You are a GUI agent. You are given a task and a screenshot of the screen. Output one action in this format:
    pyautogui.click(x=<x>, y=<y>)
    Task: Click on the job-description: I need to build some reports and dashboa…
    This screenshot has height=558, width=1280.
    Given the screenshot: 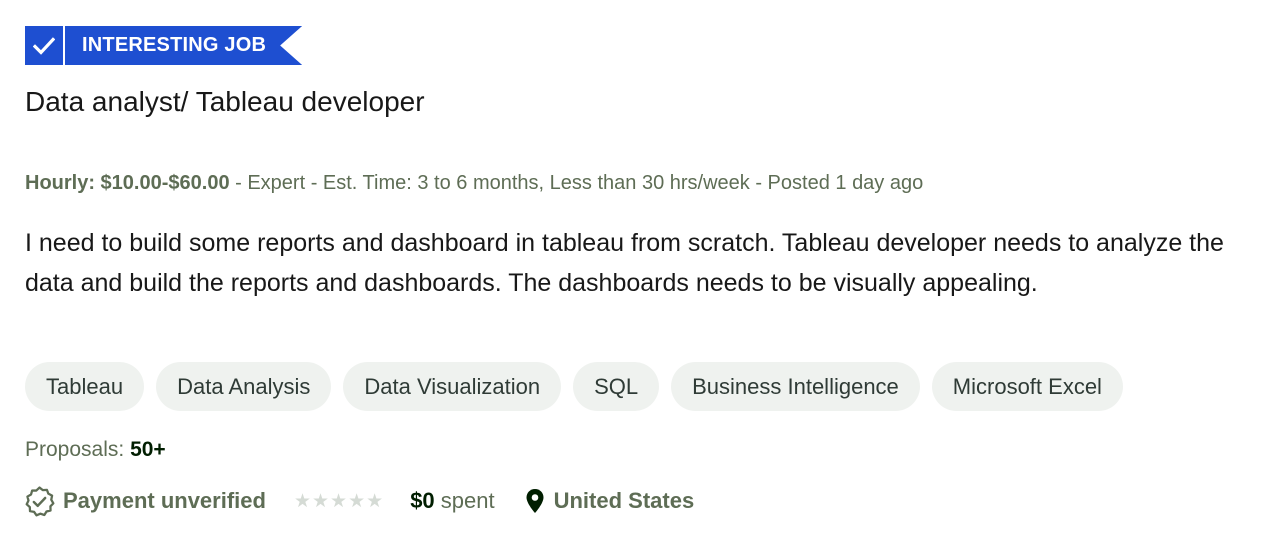 What is the action you would take?
    pyautogui.click(x=624, y=263)
    